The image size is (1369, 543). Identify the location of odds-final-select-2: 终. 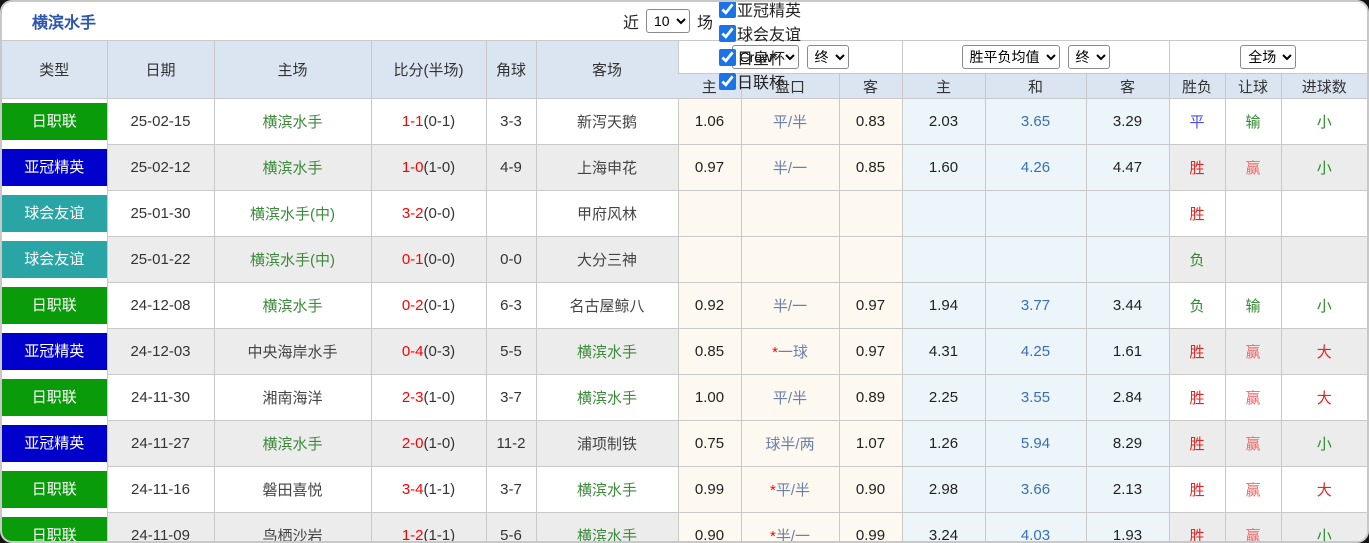
(1088, 57).